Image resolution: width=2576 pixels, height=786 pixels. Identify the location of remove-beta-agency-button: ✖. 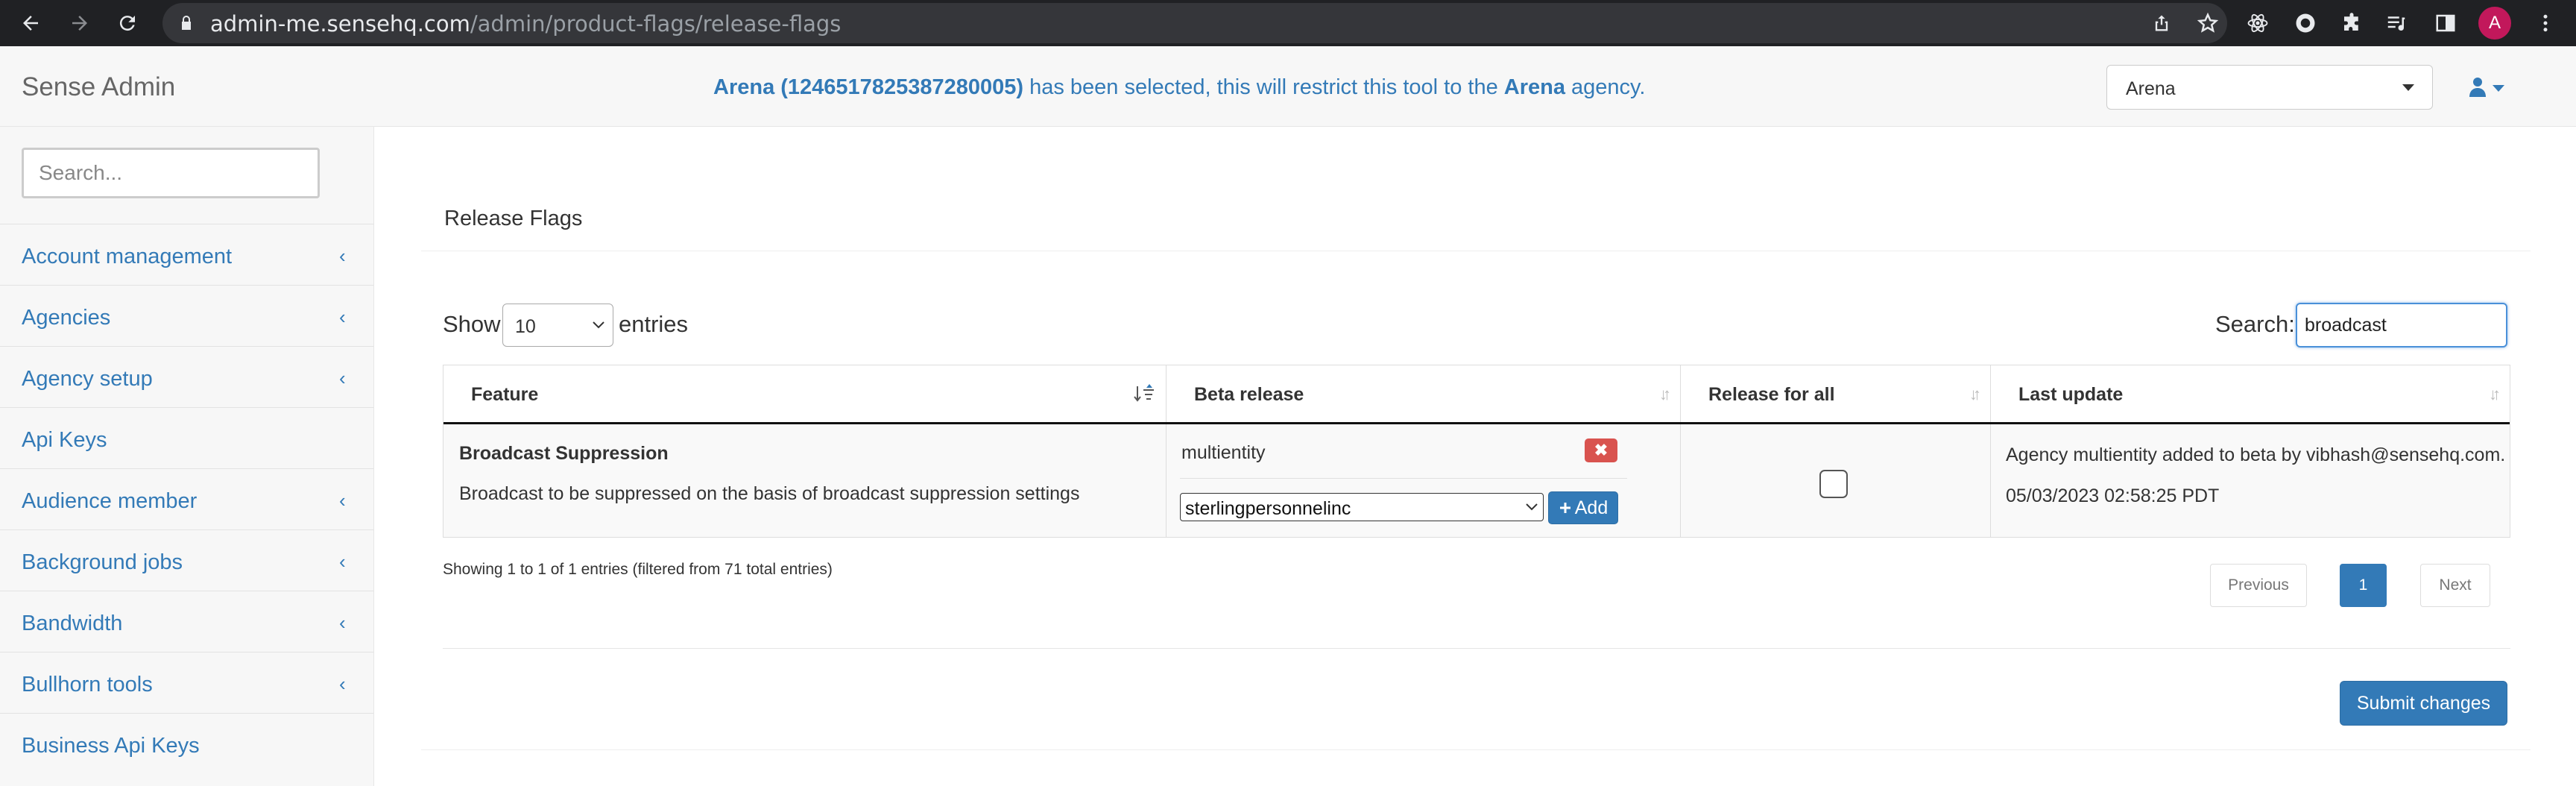
(1601, 450).